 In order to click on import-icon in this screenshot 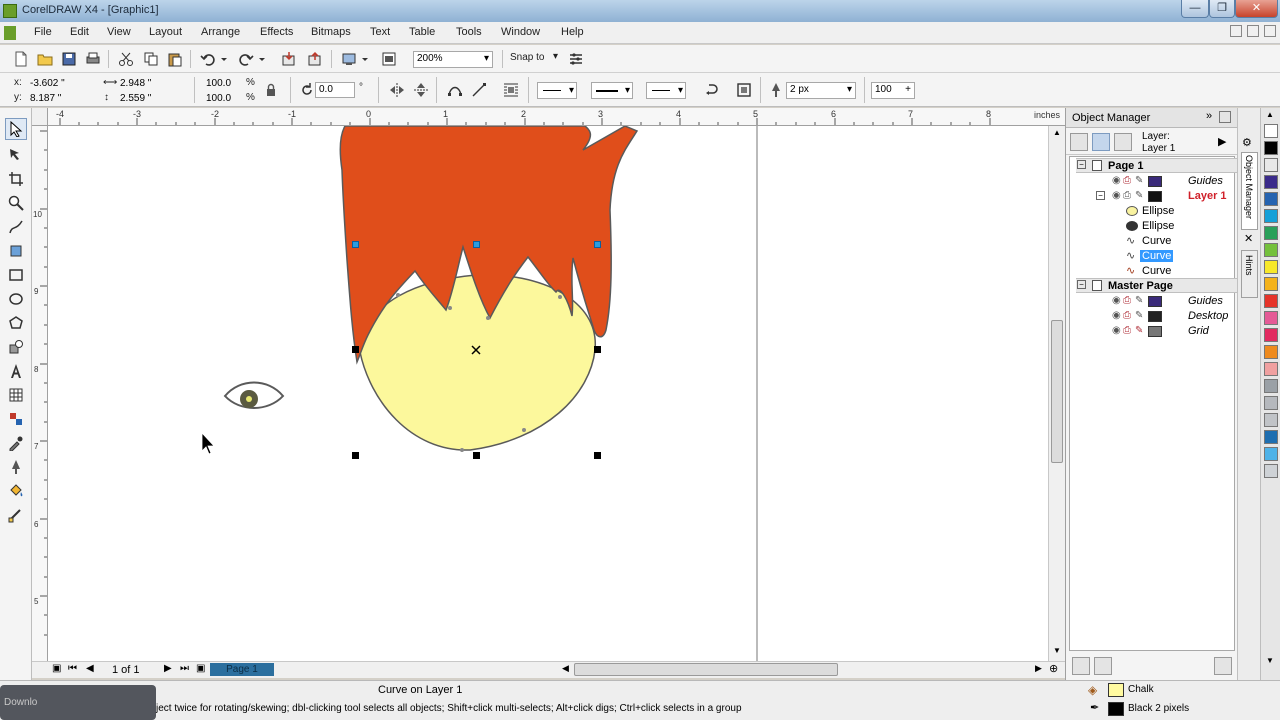, I will do `click(289, 59)`.